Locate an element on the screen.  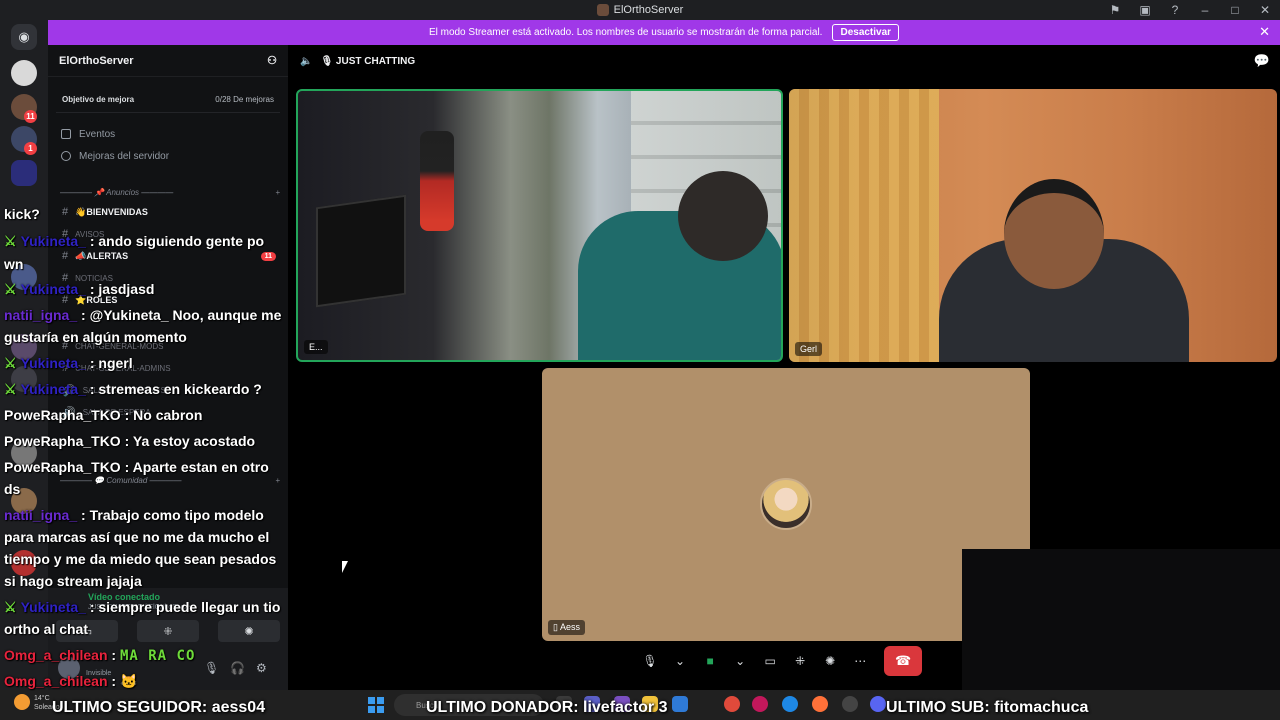
discord-icon: ◉ is located at coordinates (24, 37).